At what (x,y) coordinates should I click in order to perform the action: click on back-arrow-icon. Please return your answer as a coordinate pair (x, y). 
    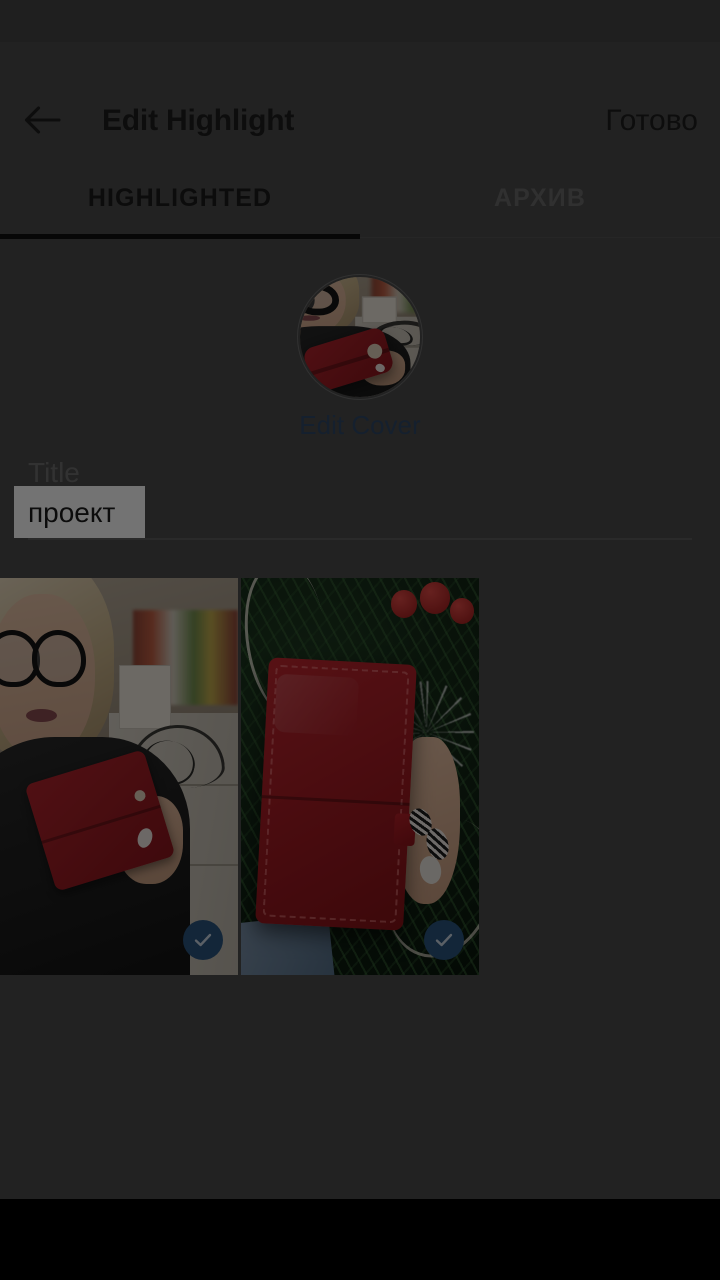
    Looking at the image, I should click on (42, 120).